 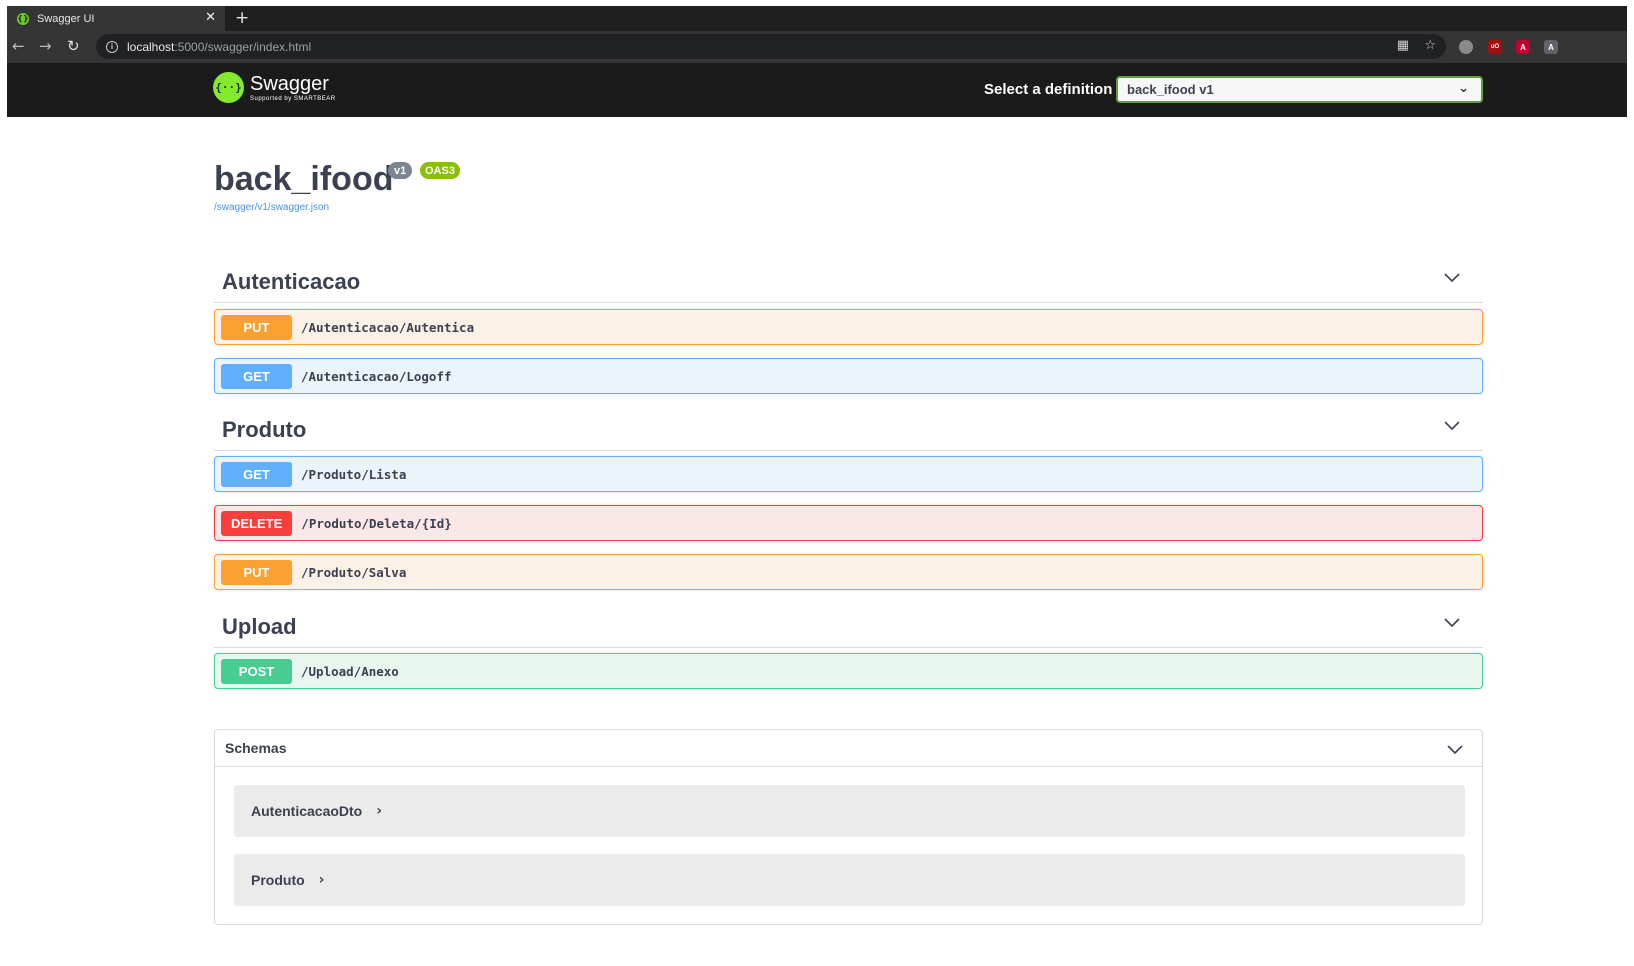 I want to click on ublock-icon: uO, so click(x=1495, y=47).